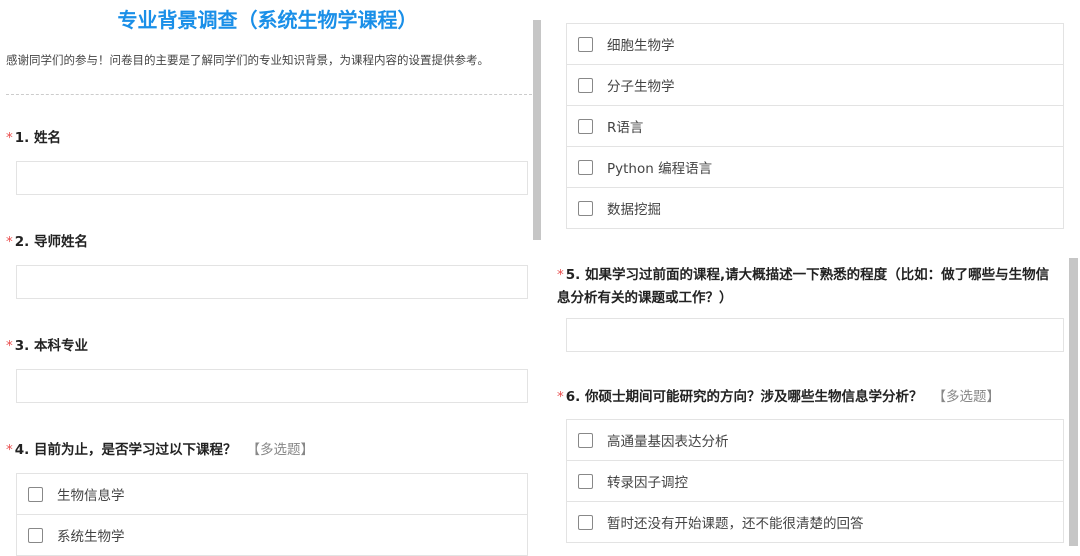 Image resolution: width=1080 pixels, height=556 pixels. Describe the element at coordinates (815, 44) in the screenshot. I see `option-cell-biology: 细胞生物学` at that location.